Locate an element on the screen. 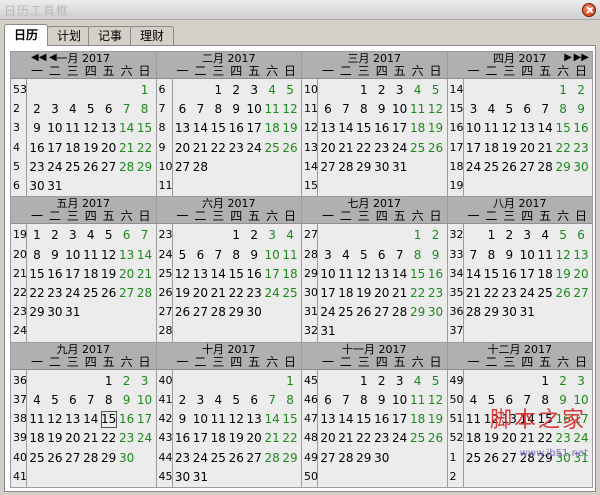  tab-notes: 记事 is located at coordinates (110, 35).